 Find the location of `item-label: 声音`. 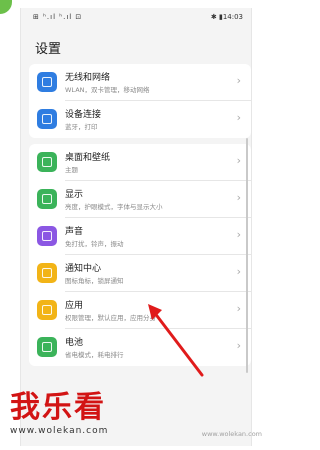

item-label: 声音 is located at coordinates (74, 232).